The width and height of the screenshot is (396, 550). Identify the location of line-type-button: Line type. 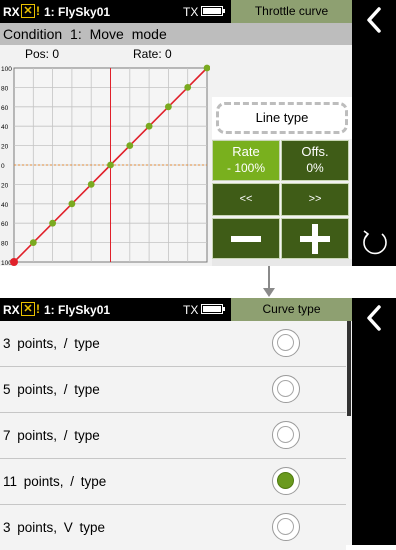
(282, 118).